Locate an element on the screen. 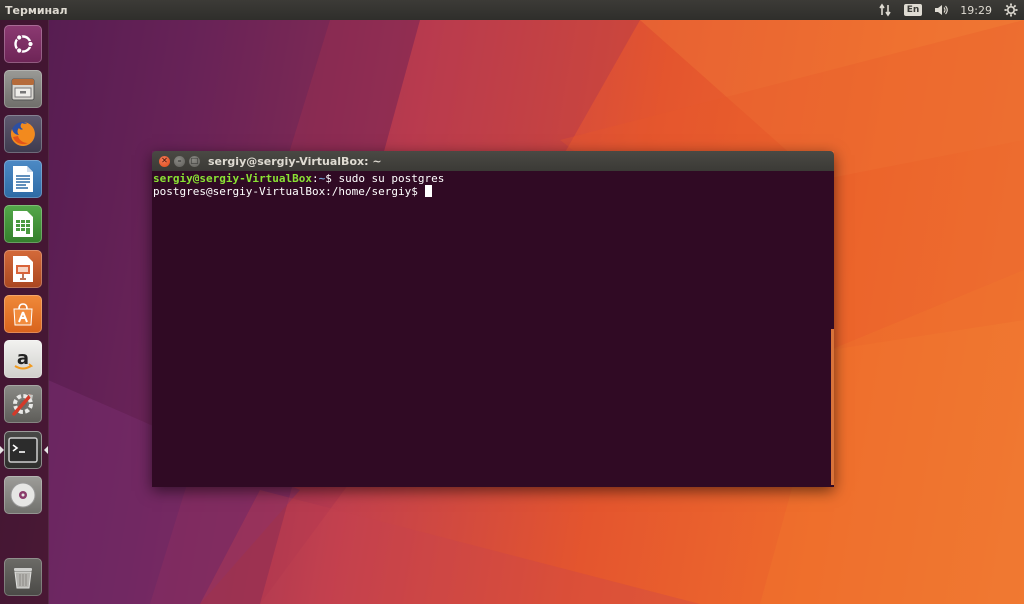  trash-icon is located at coordinates (23, 578).